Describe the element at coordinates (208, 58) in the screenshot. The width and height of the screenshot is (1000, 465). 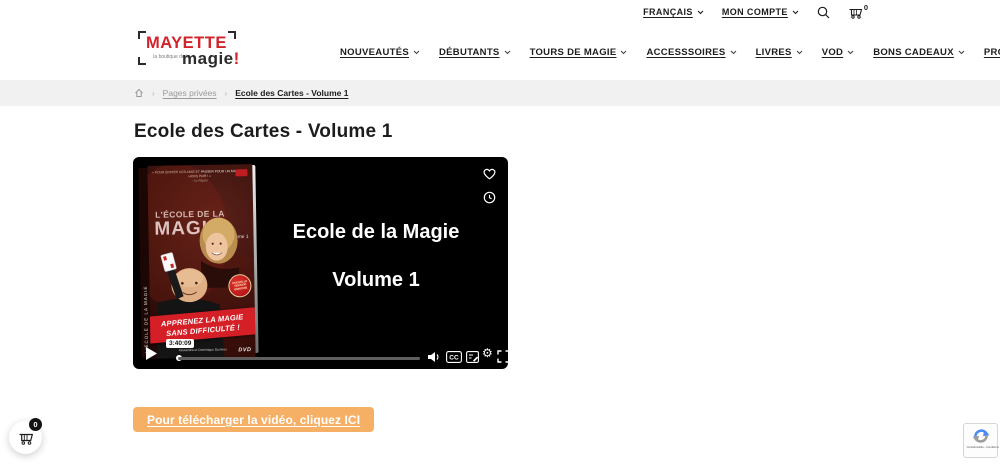
I see `logo-magie-word: magie` at that location.